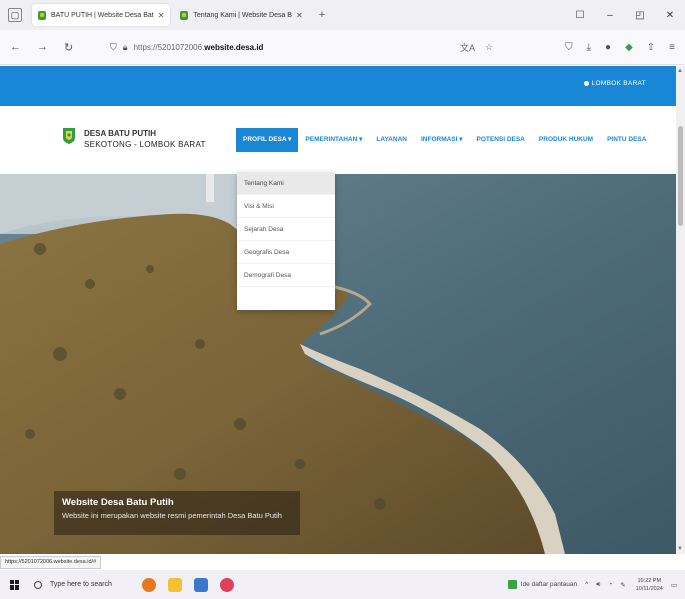  I want to click on menu-icon: ≡, so click(672, 47).